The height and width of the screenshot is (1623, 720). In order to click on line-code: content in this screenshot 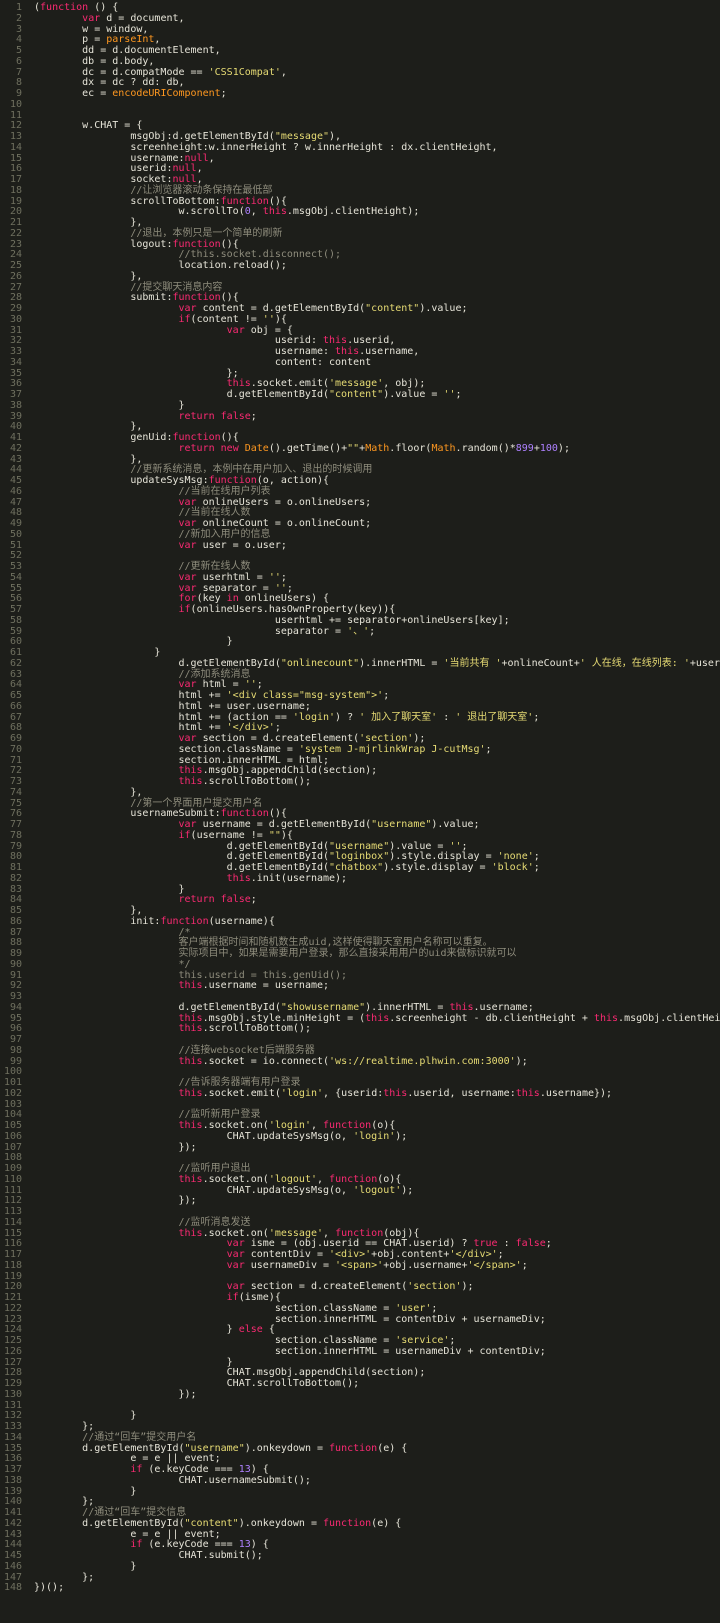, I will do `click(203, 362)`.